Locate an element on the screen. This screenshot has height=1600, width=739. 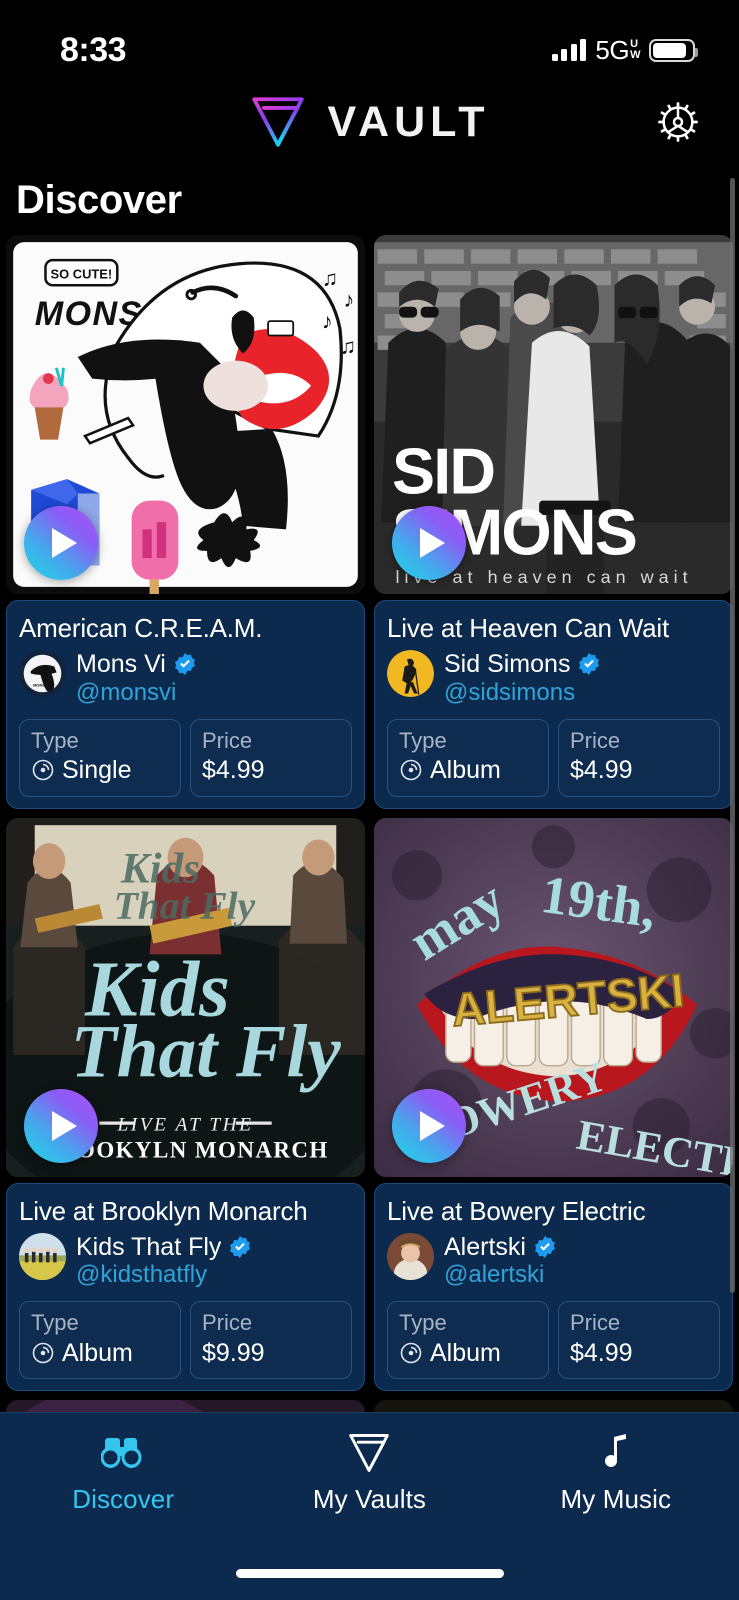
artist-row: Alertski @alertski is located at coordinates (553, 1261).